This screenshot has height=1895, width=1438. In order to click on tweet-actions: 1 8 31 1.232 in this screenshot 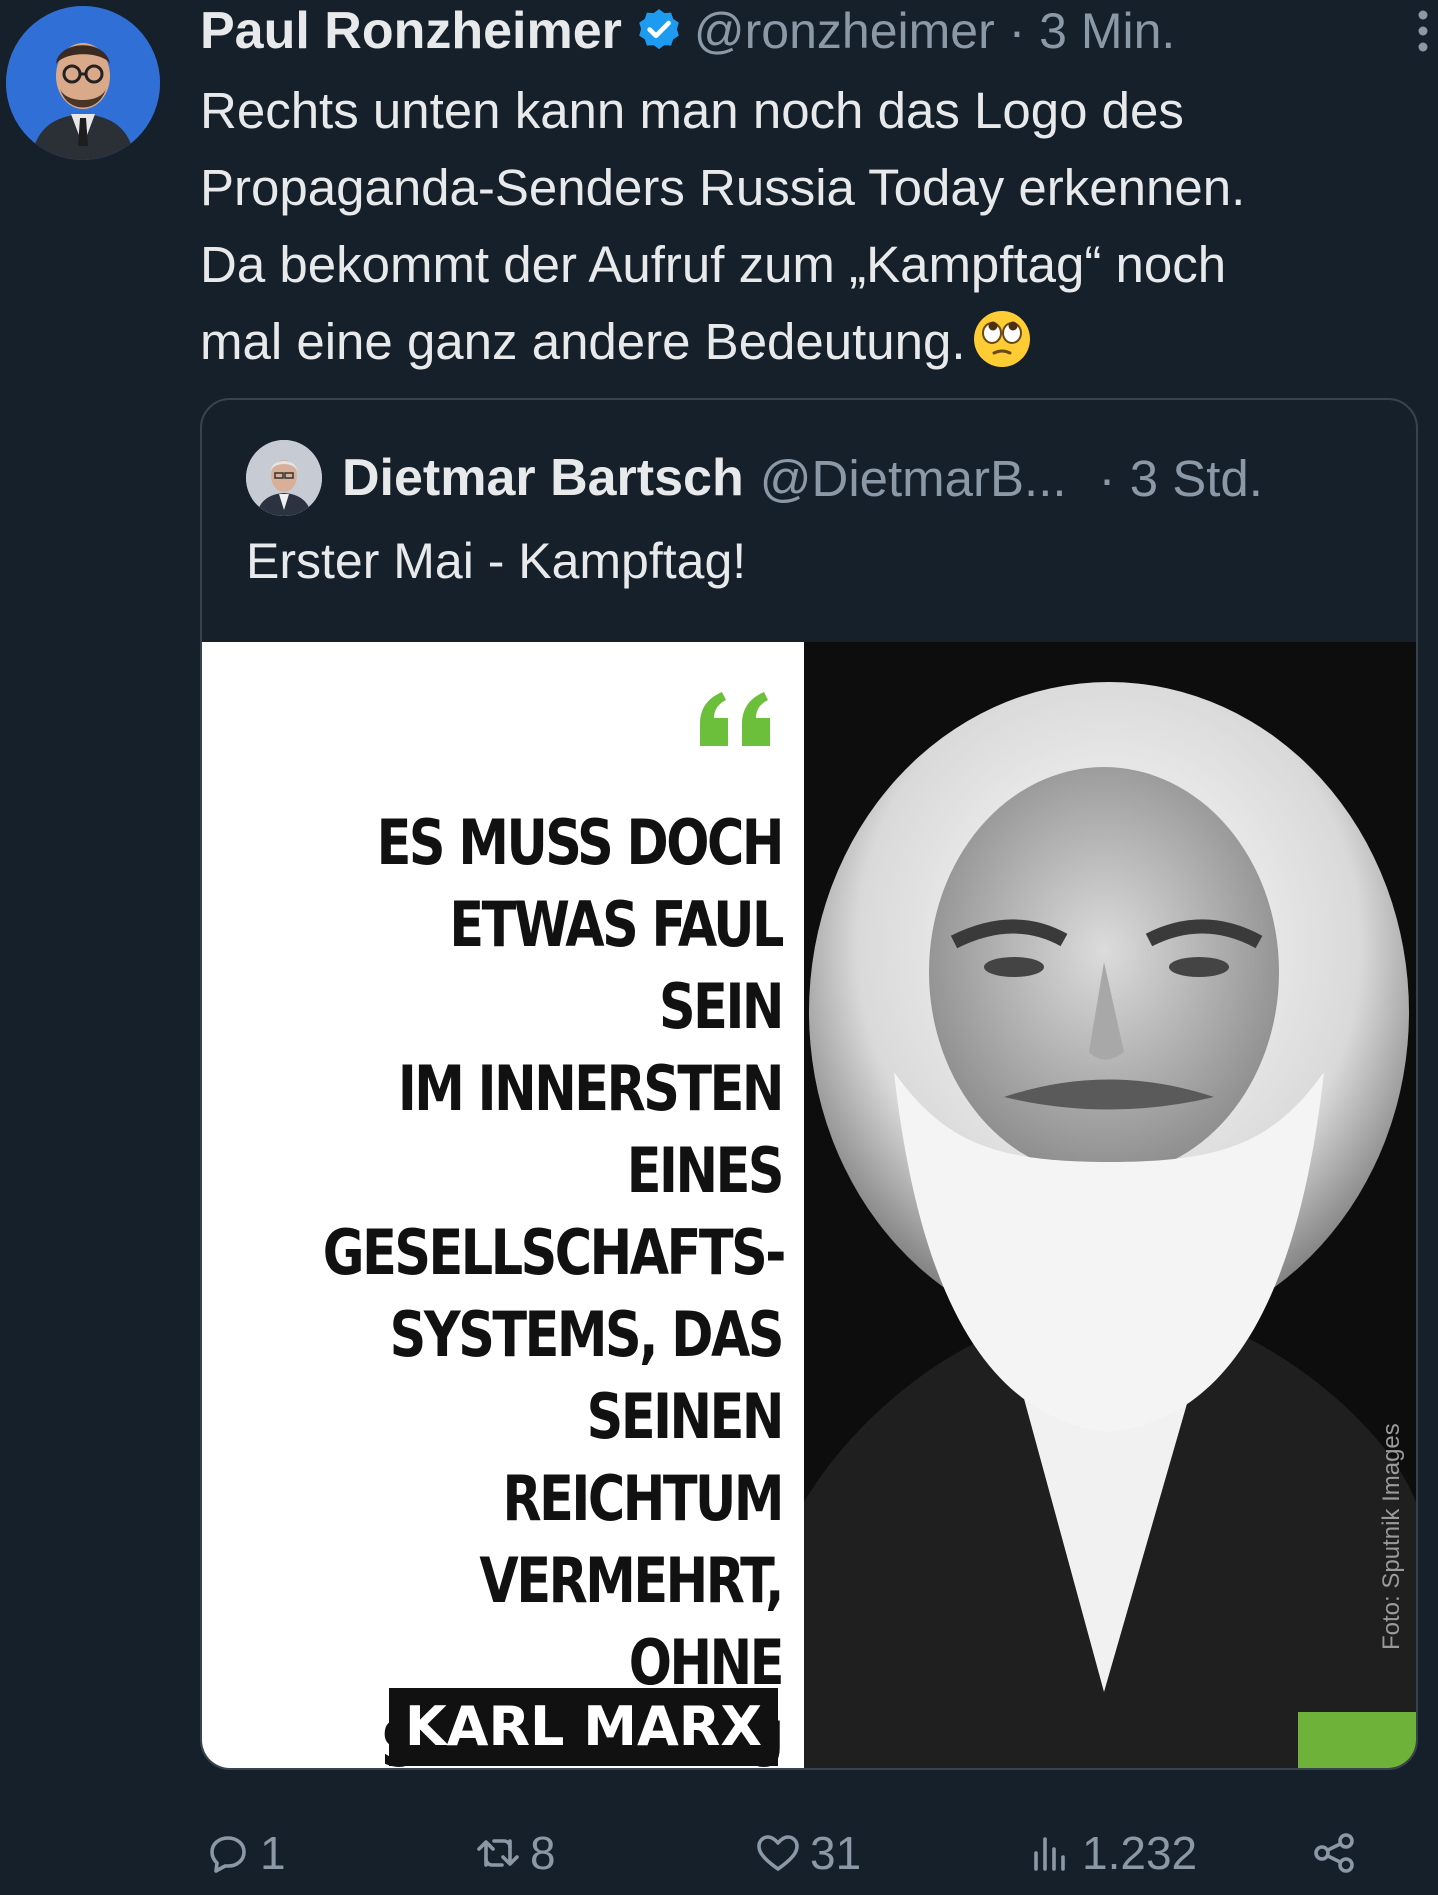, I will do `click(815, 1853)`.